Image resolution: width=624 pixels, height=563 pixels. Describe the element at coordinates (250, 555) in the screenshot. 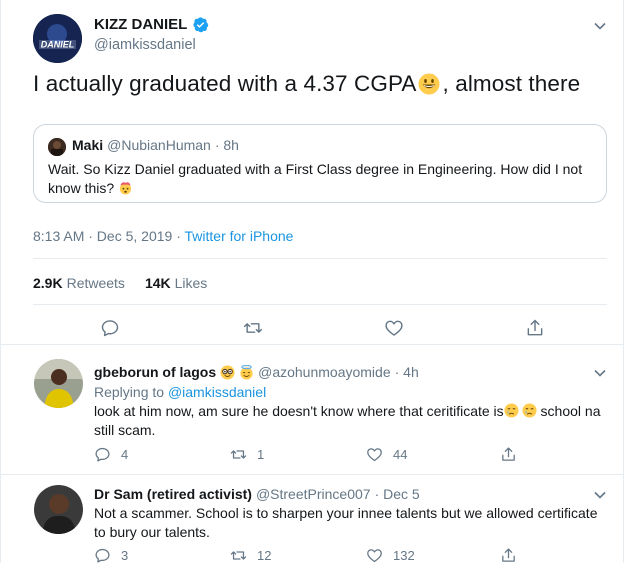

I see `retweet-button: 12` at that location.